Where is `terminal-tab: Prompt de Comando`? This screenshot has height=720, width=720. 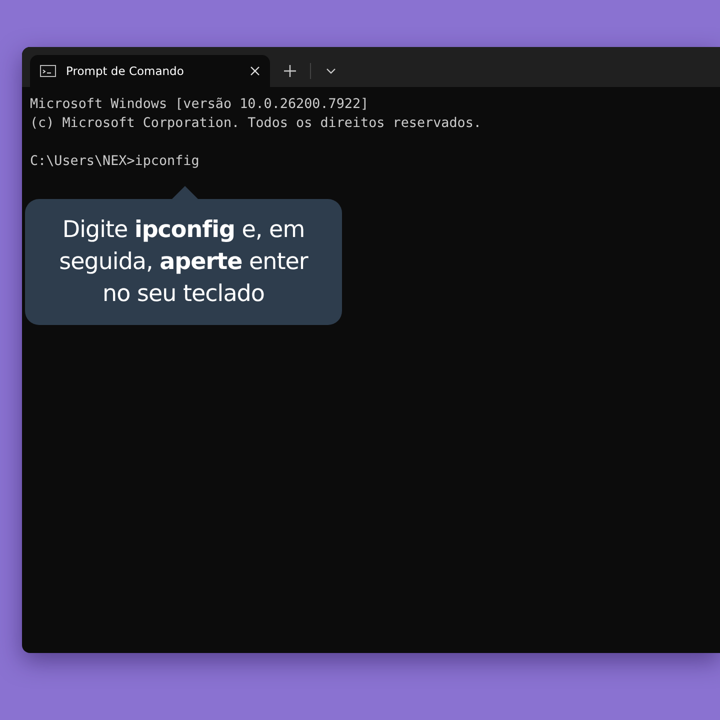 terminal-tab: Prompt de Comando is located at coordinates (150, 71).